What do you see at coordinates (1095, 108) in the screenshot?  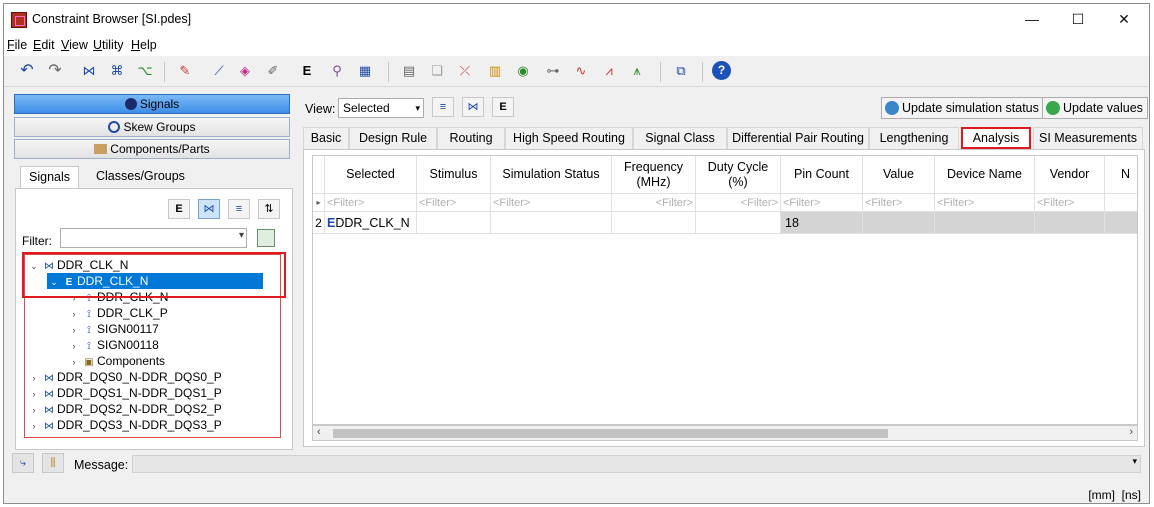 I see `update-values-button: Update values` at bounding box center [1095, 108].